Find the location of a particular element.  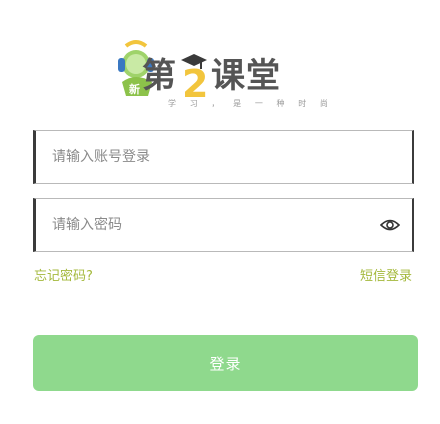

password-field is located at coordinates (223, 225).